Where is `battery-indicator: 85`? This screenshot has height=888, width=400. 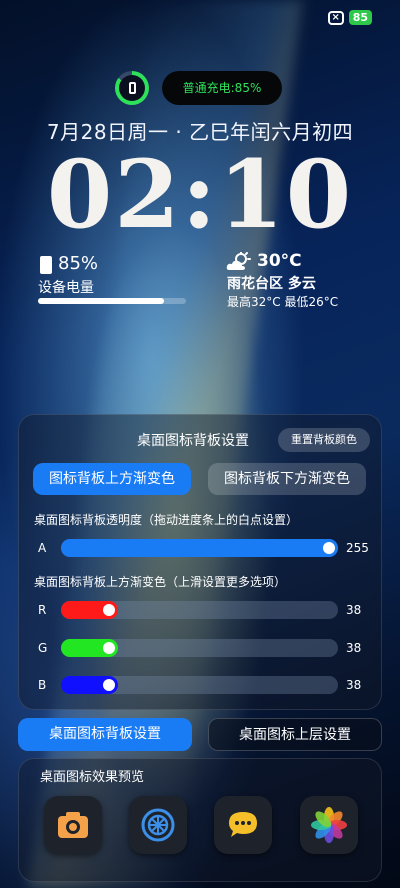
battery-indicator: 85 is located at coordinates (360, 17).